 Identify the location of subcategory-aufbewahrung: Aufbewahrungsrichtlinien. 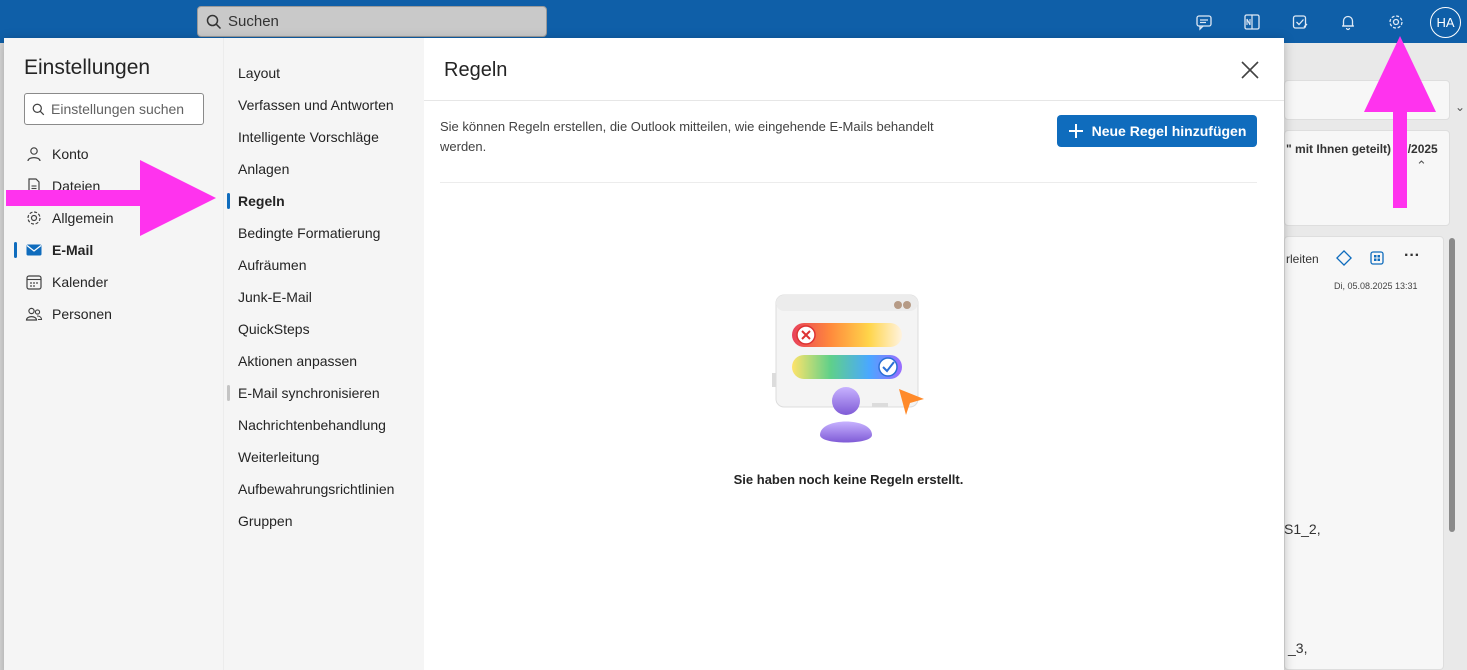
(316, 489).